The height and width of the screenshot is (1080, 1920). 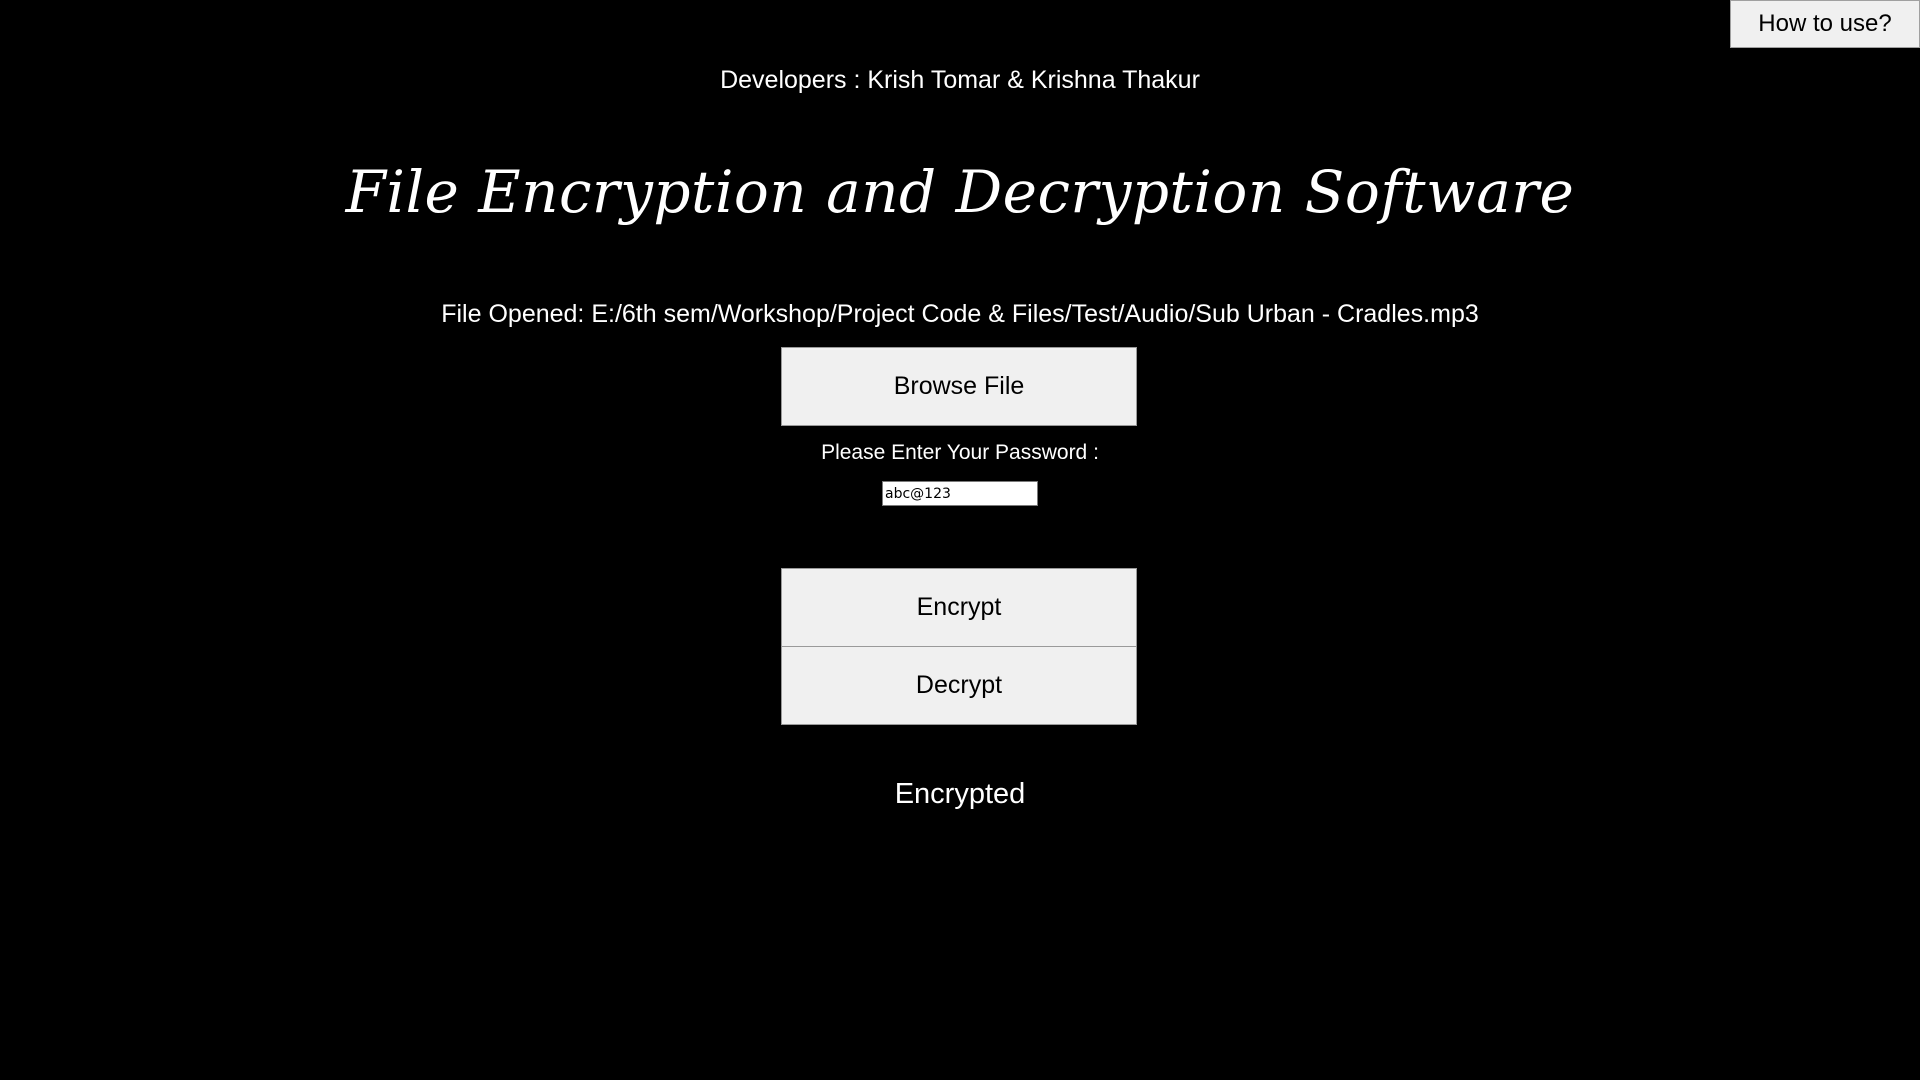 I want to click on status-message: Encrypted, so click(x=960, y=794).